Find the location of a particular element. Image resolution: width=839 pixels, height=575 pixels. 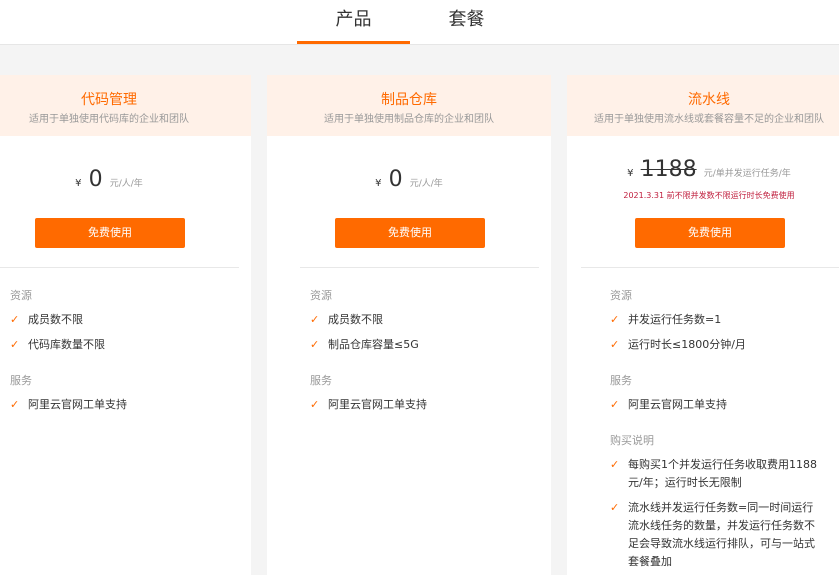

card-header: 流水线 适用于单独使用流水线或套餐容量不足的企业和团队 is located at coordinates (703, 105).